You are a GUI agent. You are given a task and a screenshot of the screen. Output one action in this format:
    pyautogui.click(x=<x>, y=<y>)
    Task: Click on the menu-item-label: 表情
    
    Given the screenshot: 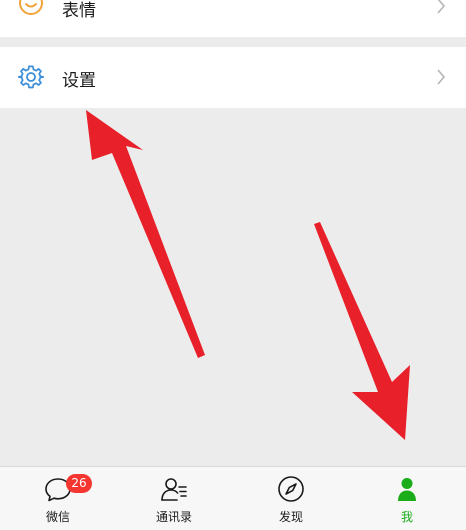 What is the action you would take?
    pyautogui.click(x=79, y=11)
    